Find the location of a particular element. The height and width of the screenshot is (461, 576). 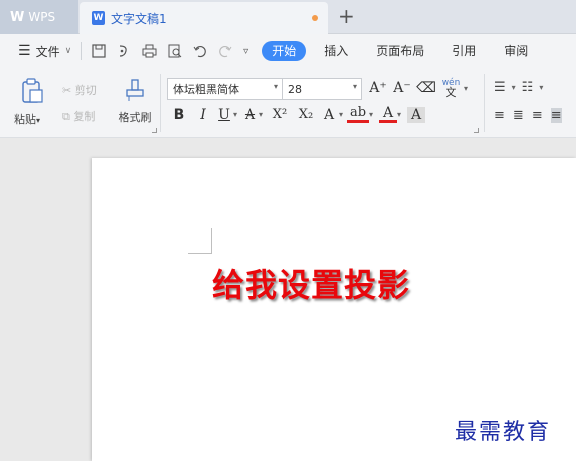

quick-access-toolbar: ▿ is located at coordinates (170, 51).